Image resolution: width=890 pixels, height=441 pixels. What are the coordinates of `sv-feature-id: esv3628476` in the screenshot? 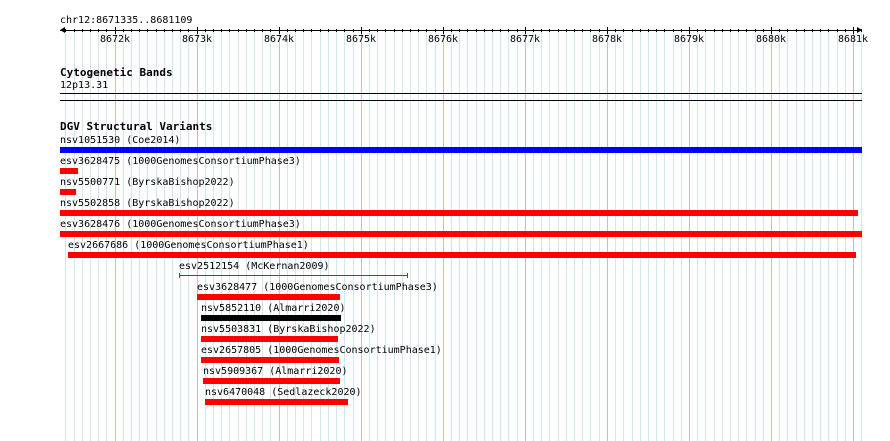 It's located at (90, 224).